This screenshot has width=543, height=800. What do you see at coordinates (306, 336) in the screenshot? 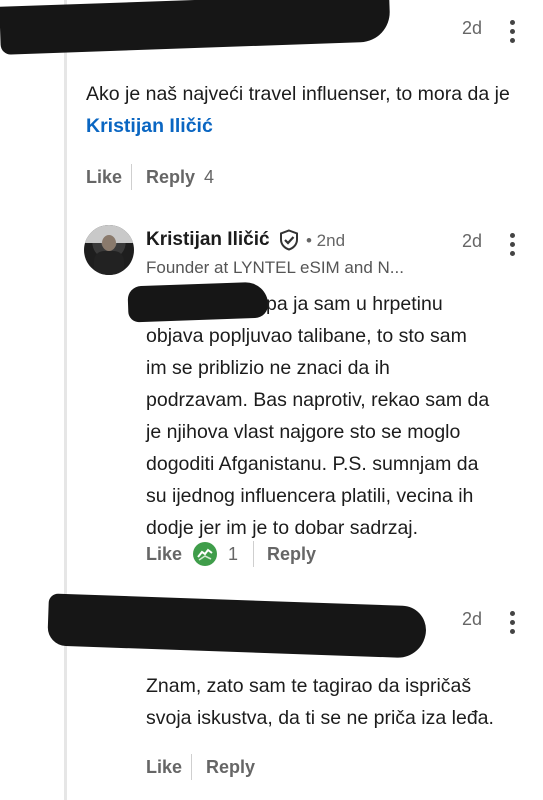
I see `text-line: objava popljuvao talibane, to sto sam` at bounding box center [306, 336].